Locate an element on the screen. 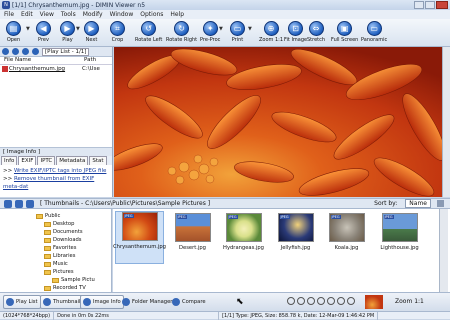 This screenshot has width=450, height=320. info-icon is located at coordinates (87, 302).